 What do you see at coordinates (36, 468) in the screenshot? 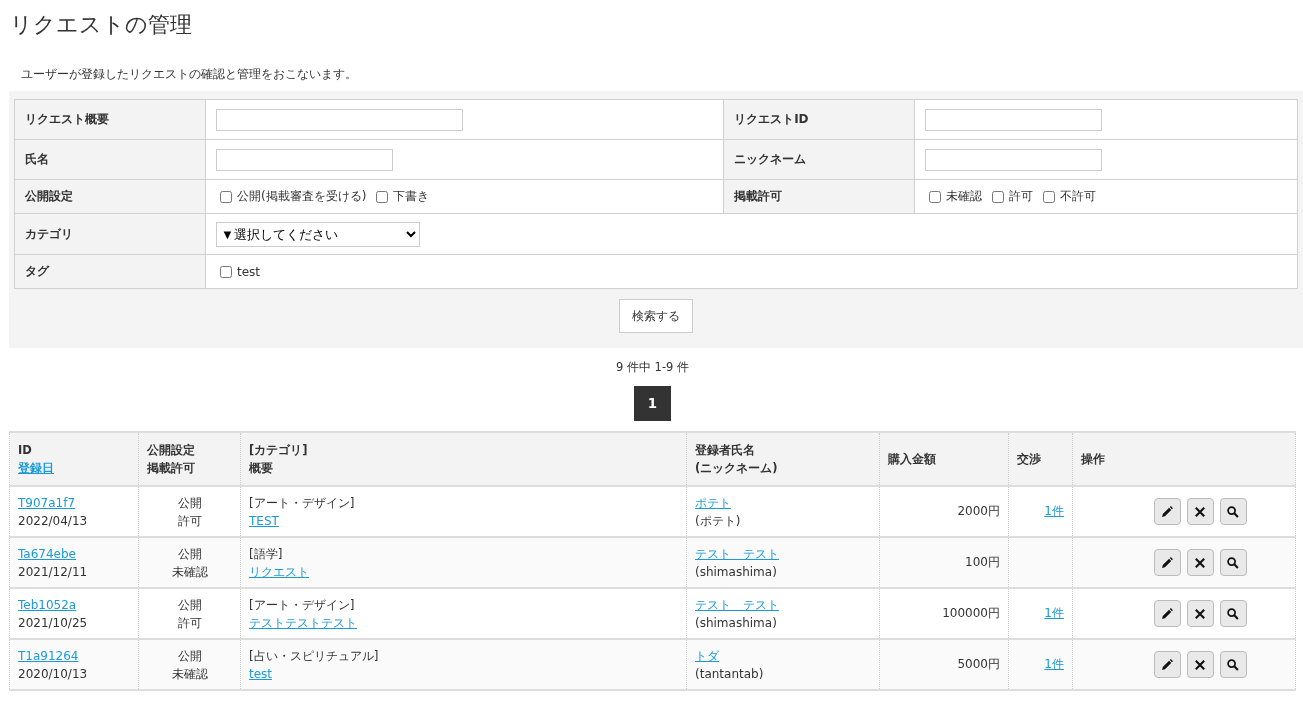
I see `sort-link: 登録日` at bounding box center [36, 468].